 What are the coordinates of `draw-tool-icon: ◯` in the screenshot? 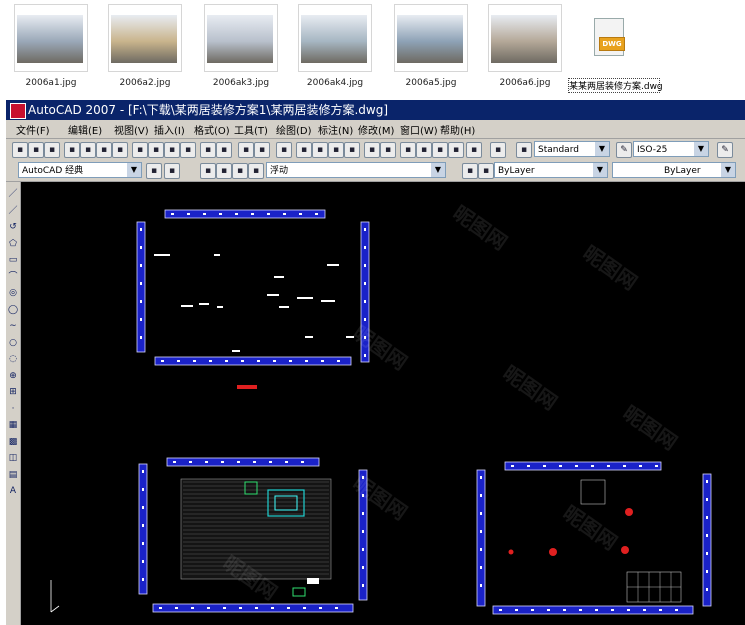 It's located at (13, 310).